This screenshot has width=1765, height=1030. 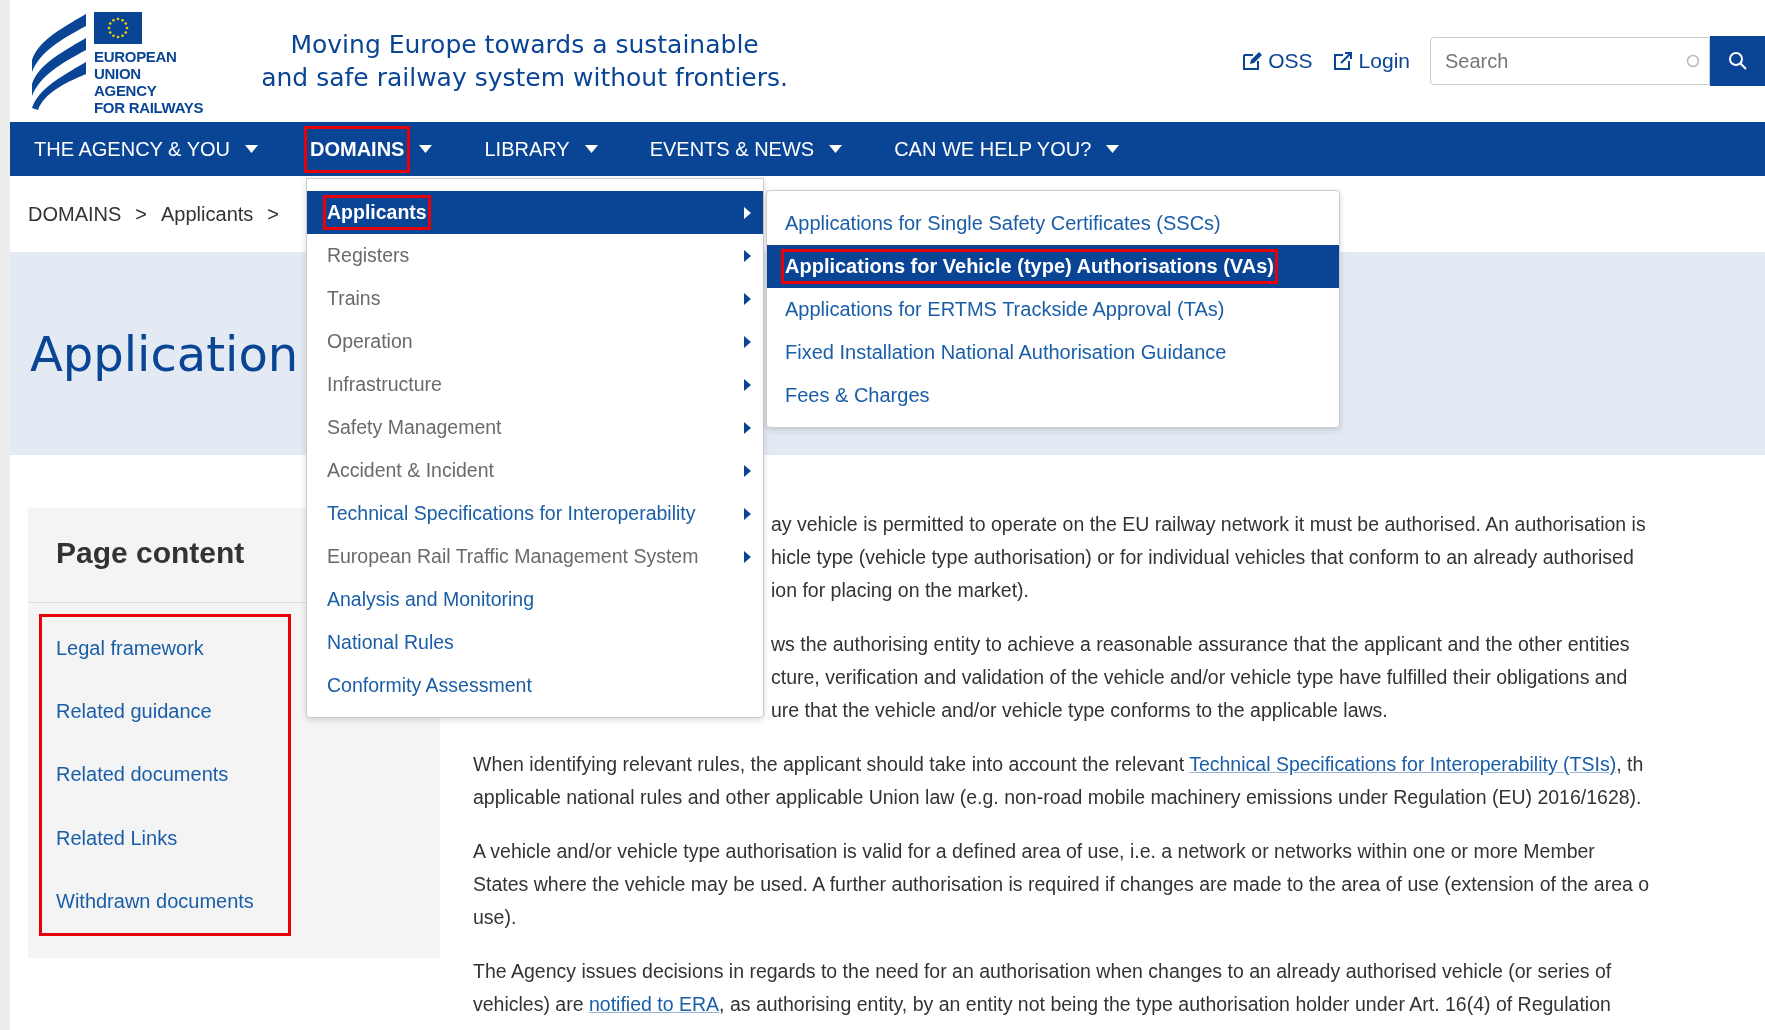 What do you see at coordinates (1201, 677) in the screenshot?
I see `body-paragraph: ws the authorising entity to achieve a reasonable assurance that the applicant and the other entities cture, verification and validation of the vehicle and/or vehicle type have fulfilled their obligations and ure that the vehicle and/or vehicle type conforms to the applicable laws.` at bounding box center [1201, 677].